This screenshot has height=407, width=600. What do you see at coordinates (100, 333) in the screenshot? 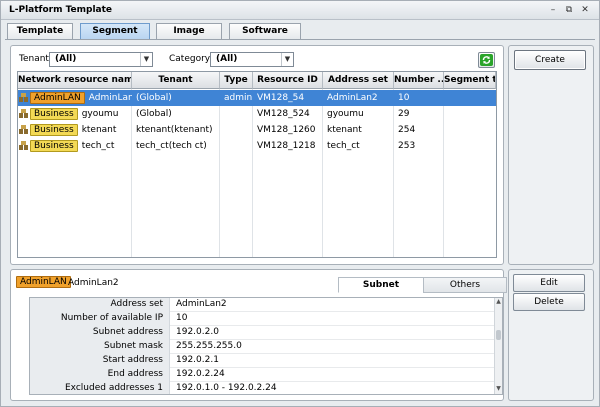
I see `detail-key: Subnet address` at bounding box center [100, 333].